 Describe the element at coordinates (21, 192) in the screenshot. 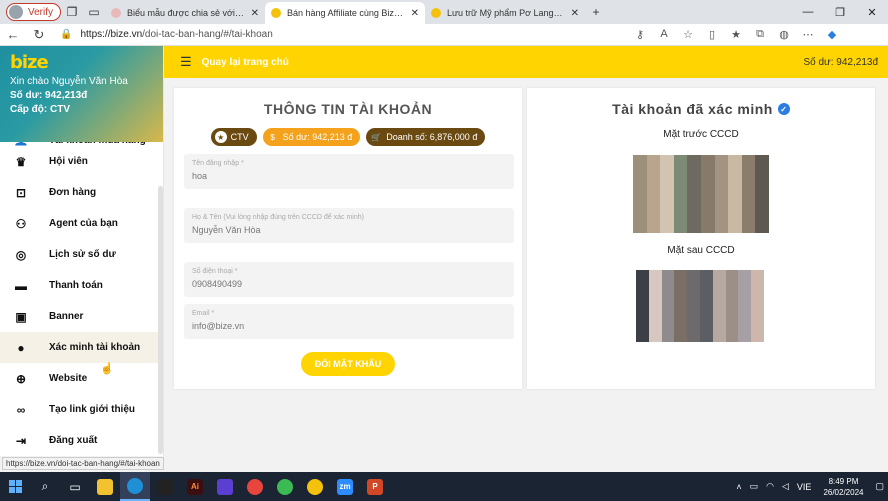

I see `box-icon: ⊡` at that location.